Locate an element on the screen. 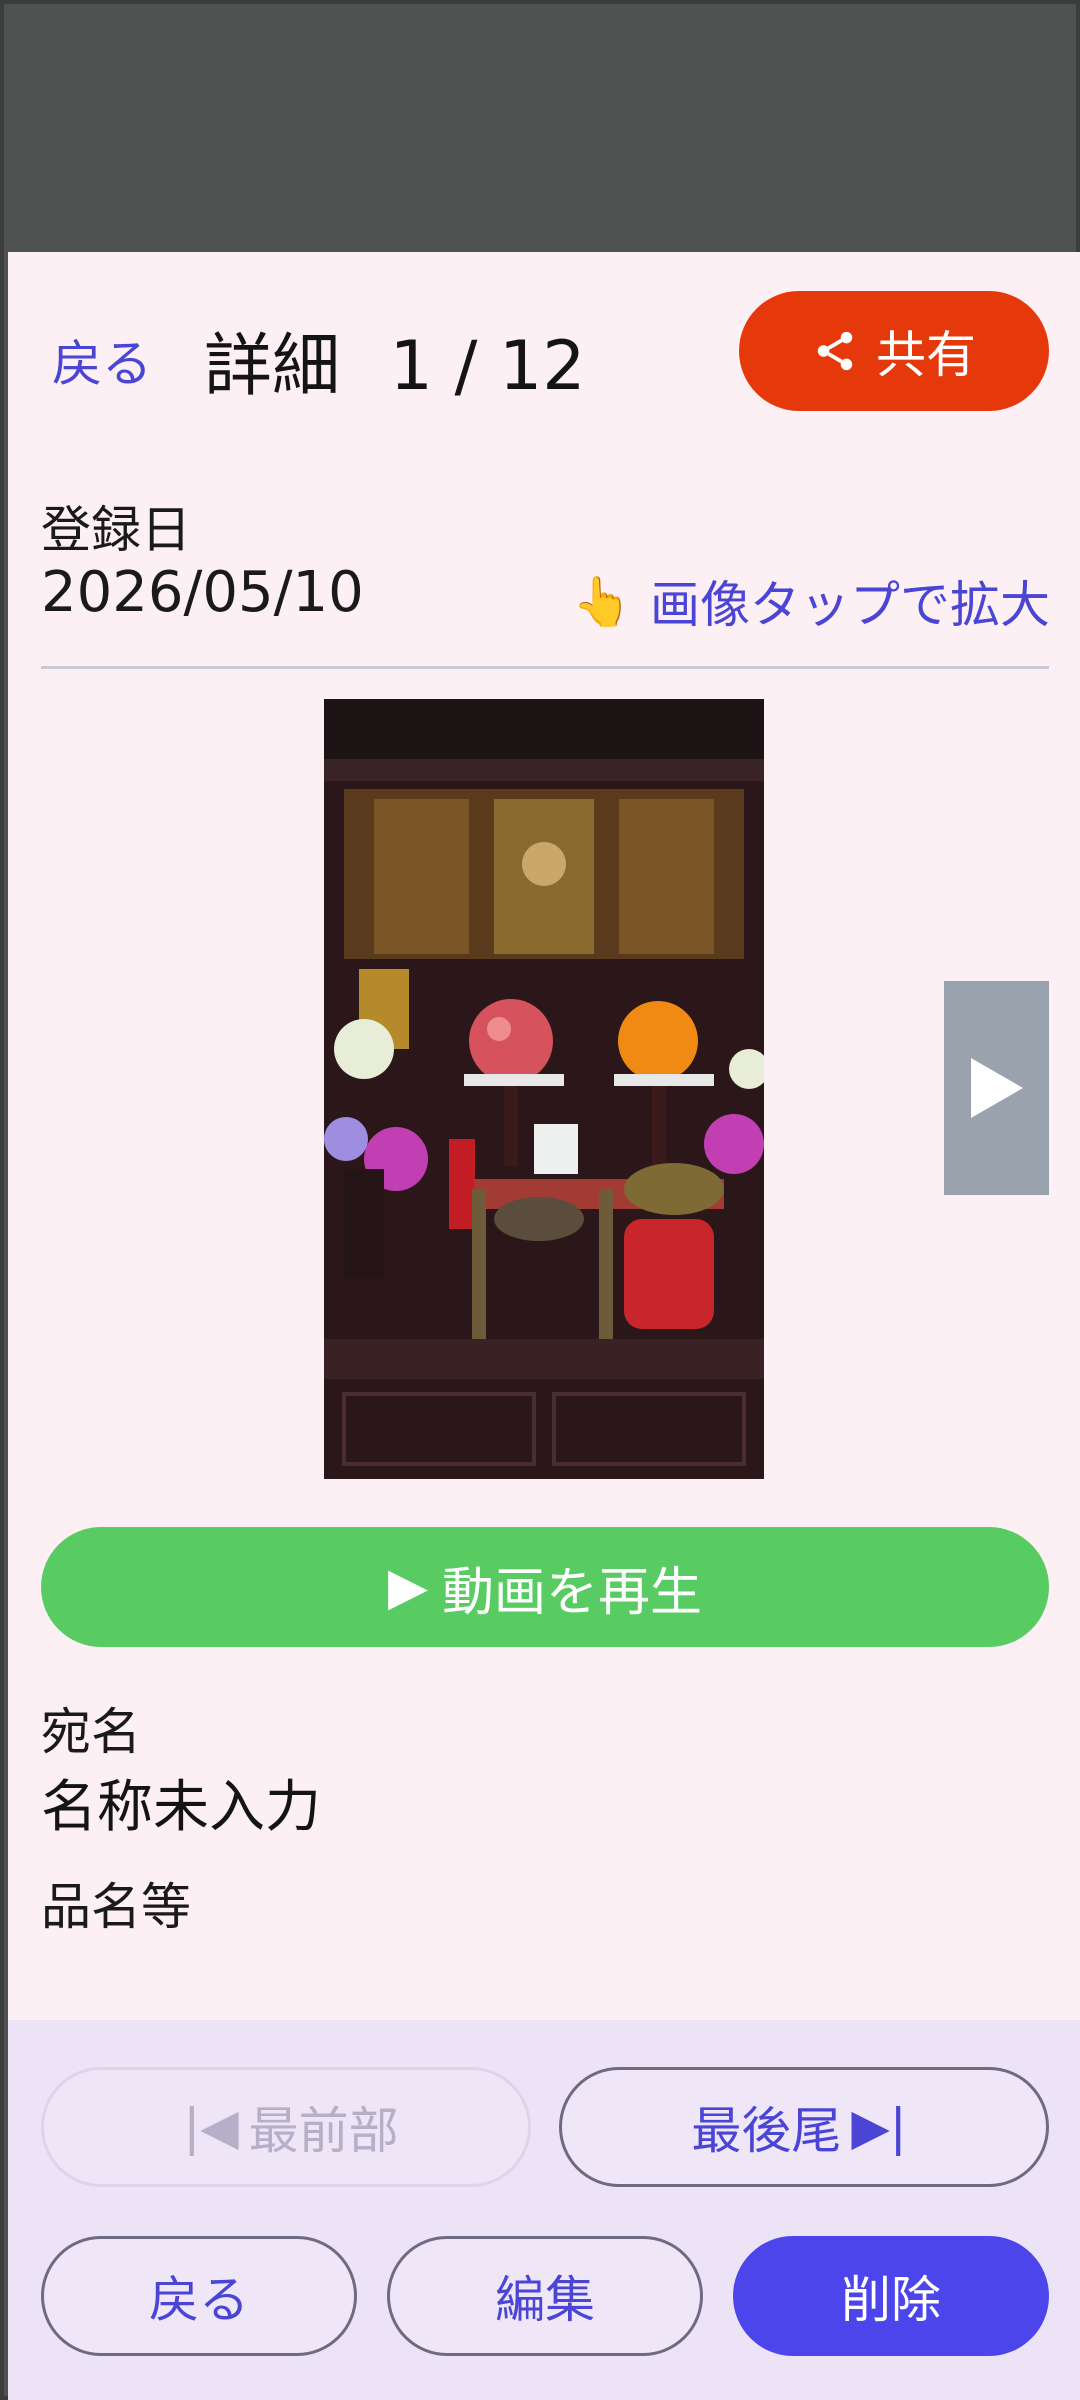  altar-photo is located at coordinates (544, 1089).